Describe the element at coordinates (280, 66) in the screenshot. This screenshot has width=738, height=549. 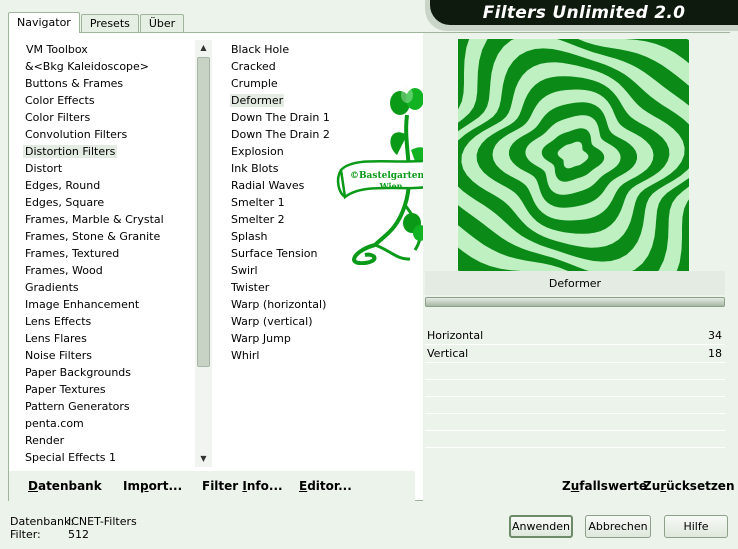
I see `filter-item: Cracked` at that location.